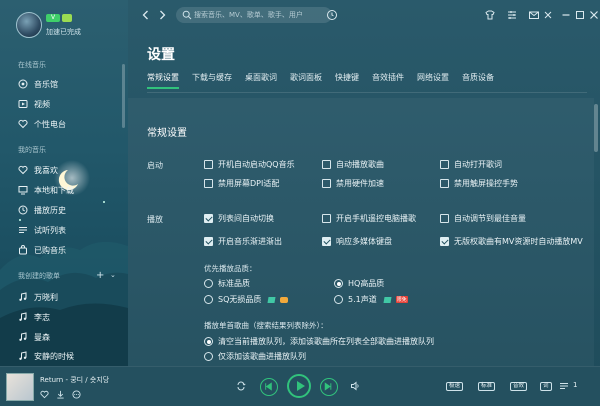 This screenshot has height=406, width=600. I want to click on checkbox-autoplay: 自动播放歌曲, so click(353, 164).